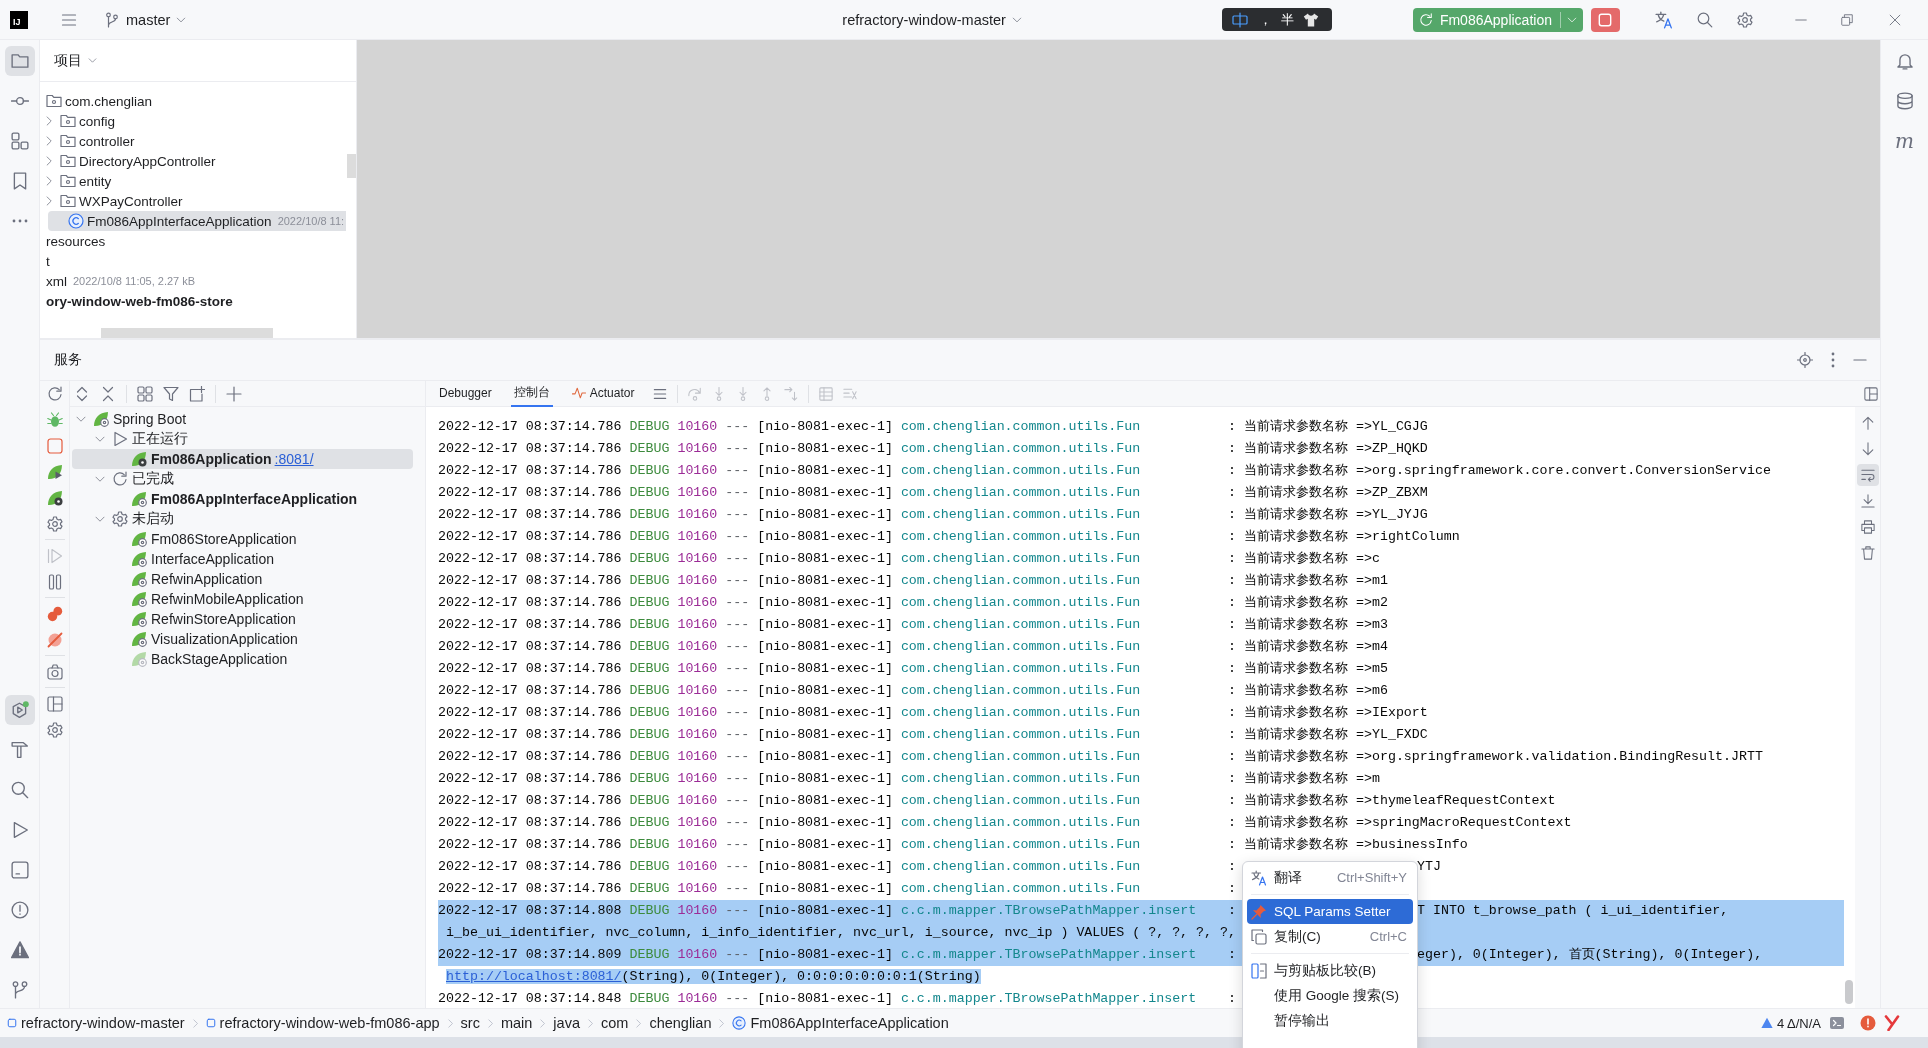 The height and width of the screenshot is (1048, 1928). What do you see at coordinates (193, 281) in the screenshot?
I see `tree-item: xml 2022/10/8 11:05, 2.27 kB` at bounding box center [193, 281].